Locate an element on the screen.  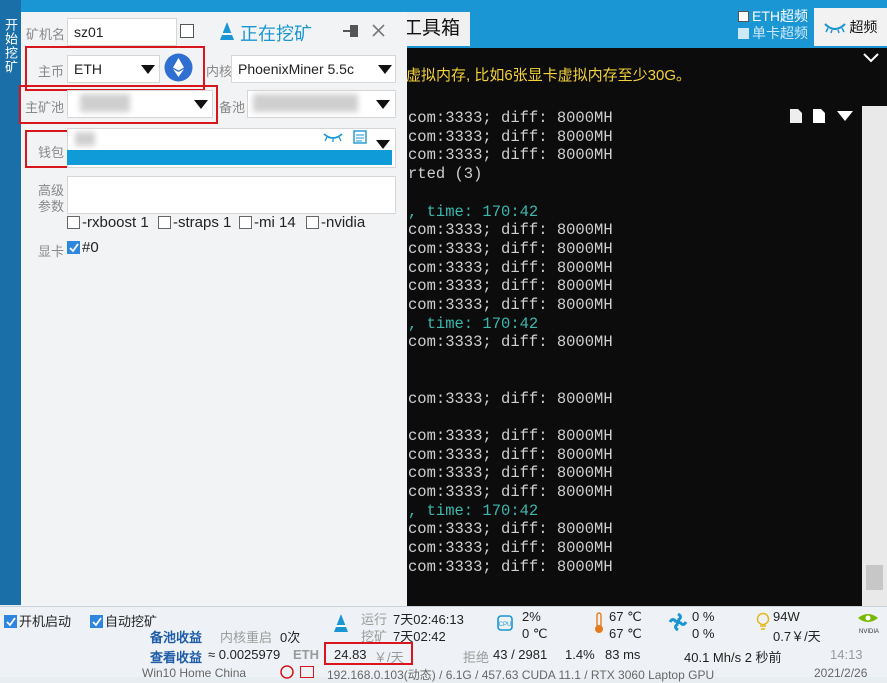
pin-icon is located at coordinates (352, 31).